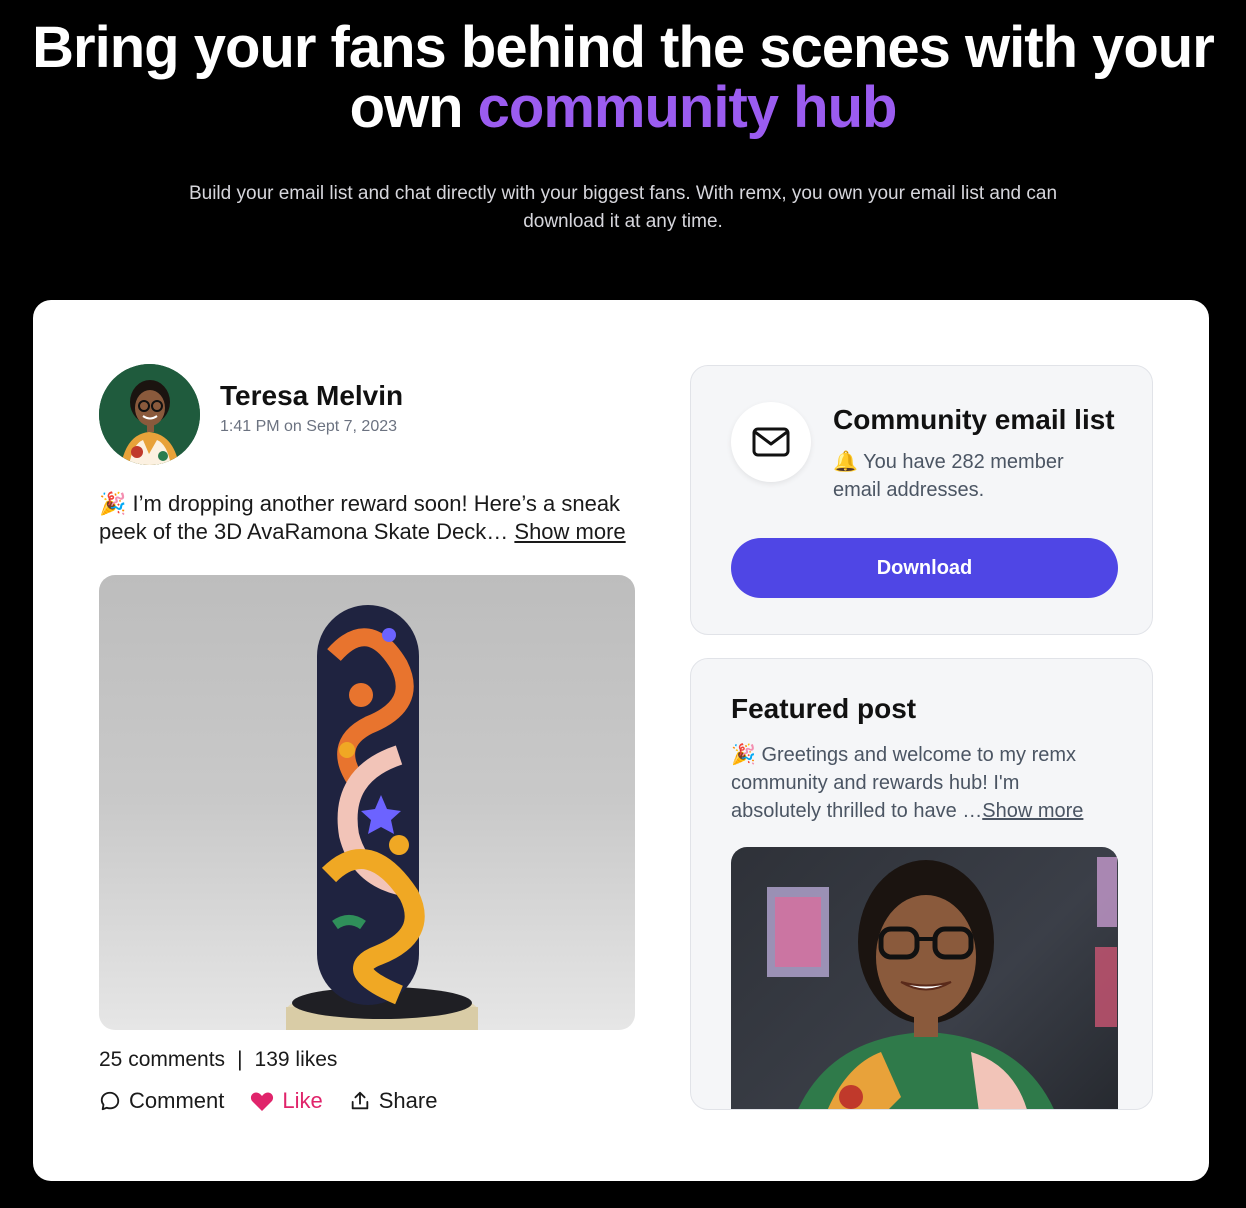 The image size is (1246, 1208). I want to click on share-button: Share, so click(393, 1101).